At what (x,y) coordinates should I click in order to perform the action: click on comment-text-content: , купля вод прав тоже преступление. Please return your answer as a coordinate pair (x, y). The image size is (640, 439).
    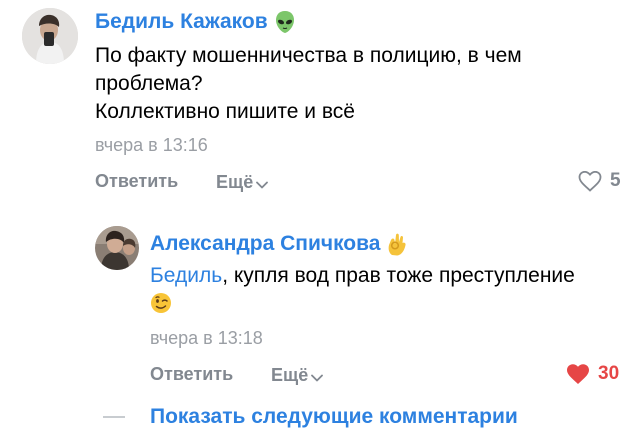
    Looking at the image, I should click on (398, 275).